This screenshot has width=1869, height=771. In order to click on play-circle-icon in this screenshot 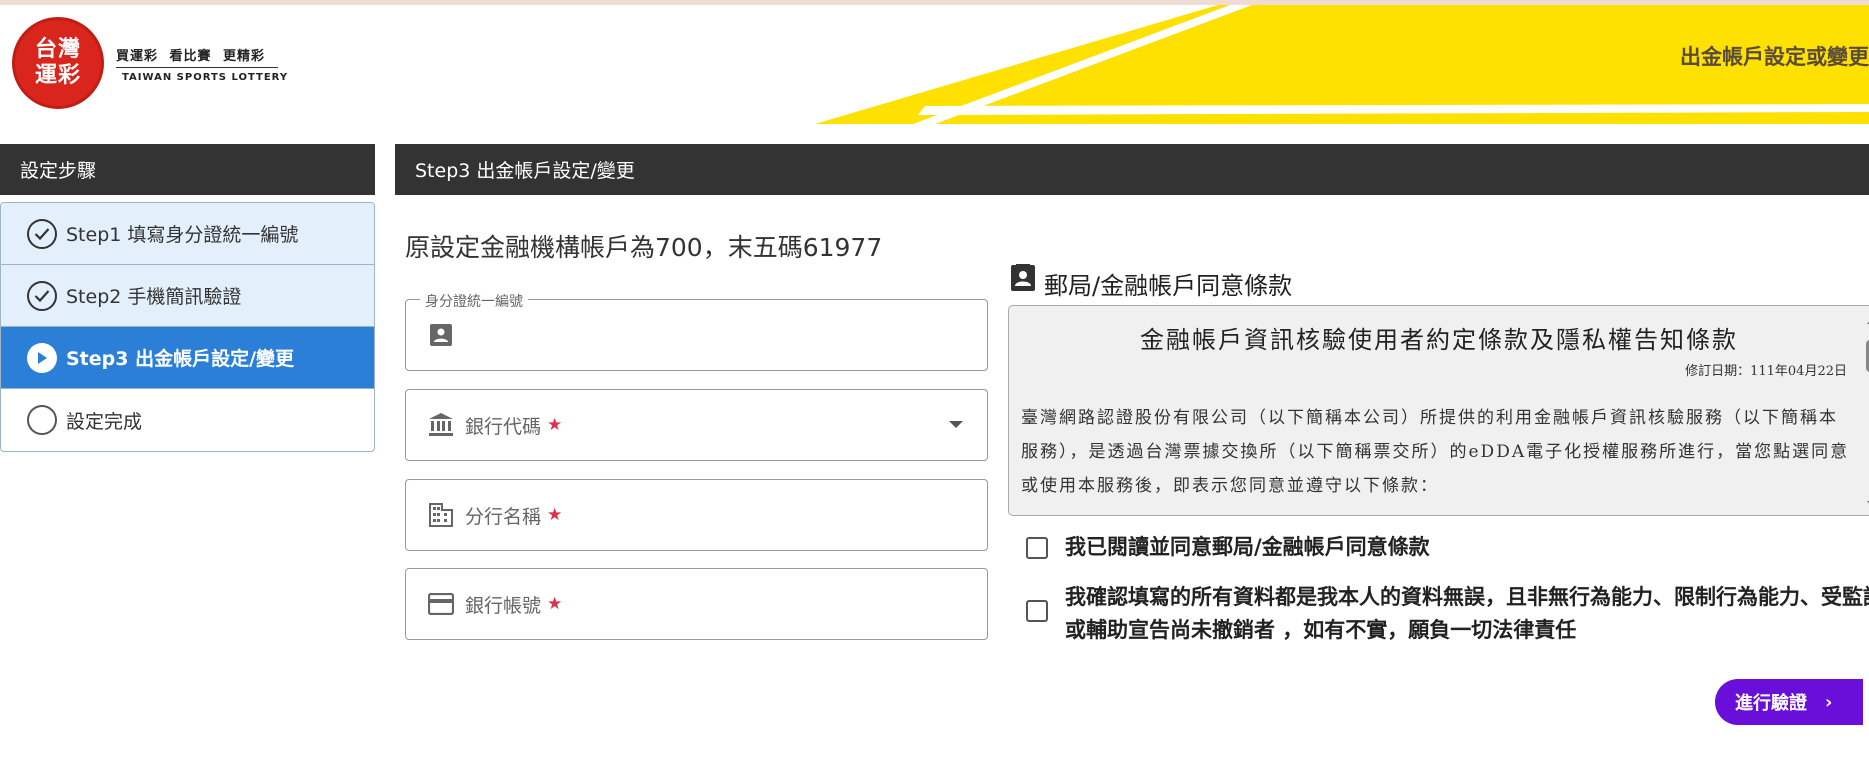, I will do `click(42, 357)`.